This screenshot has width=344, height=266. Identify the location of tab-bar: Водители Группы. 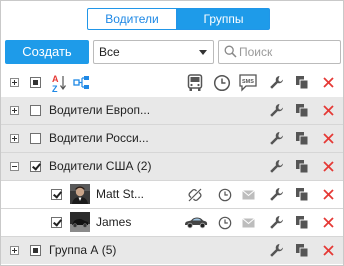
(178, 19).